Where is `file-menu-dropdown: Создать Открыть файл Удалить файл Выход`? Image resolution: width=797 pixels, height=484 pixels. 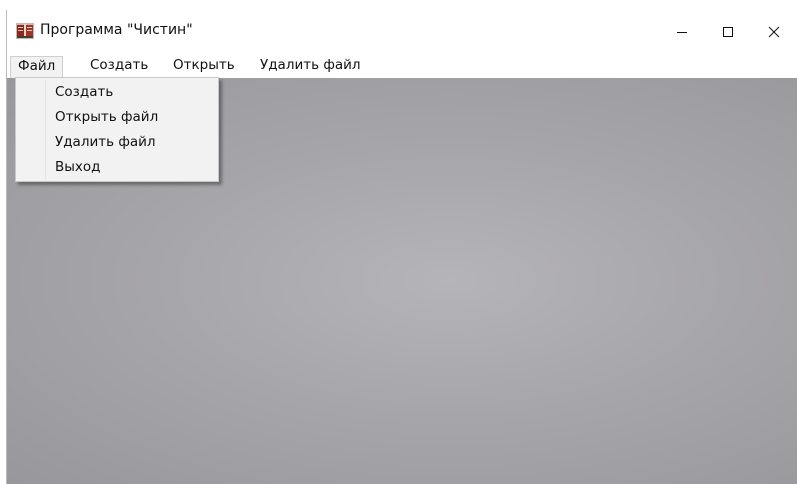 file-menu-dropdown: Создать Открыть файл Удалить файл Выход is located at coordinates (117, 129).